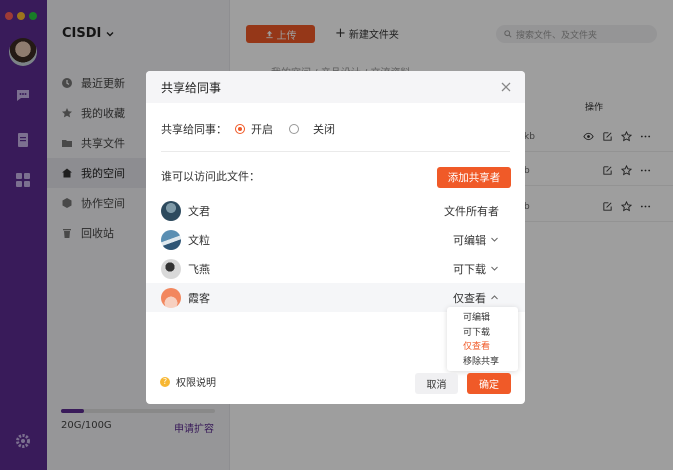 The width and height of the screenshot is (673, 470). Describe the element at coordinates (294, 129) in the screenshot. I see `share-off-radio` at that location.